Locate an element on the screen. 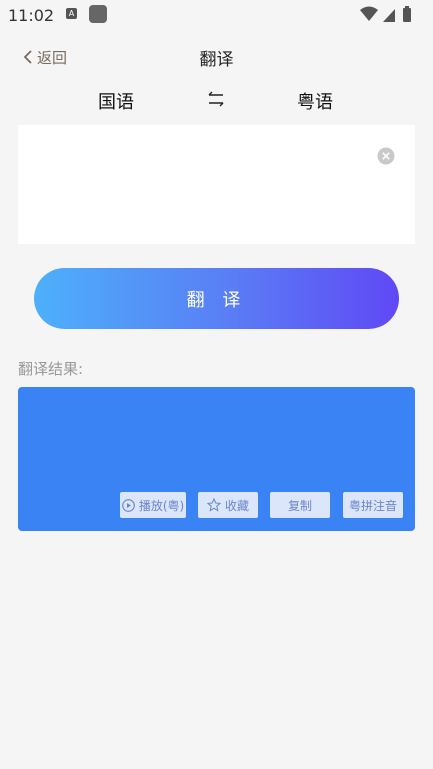 The image size is (433, 769). play-cantonese-button: 播放(粤) is located at coordinates (153, 505).